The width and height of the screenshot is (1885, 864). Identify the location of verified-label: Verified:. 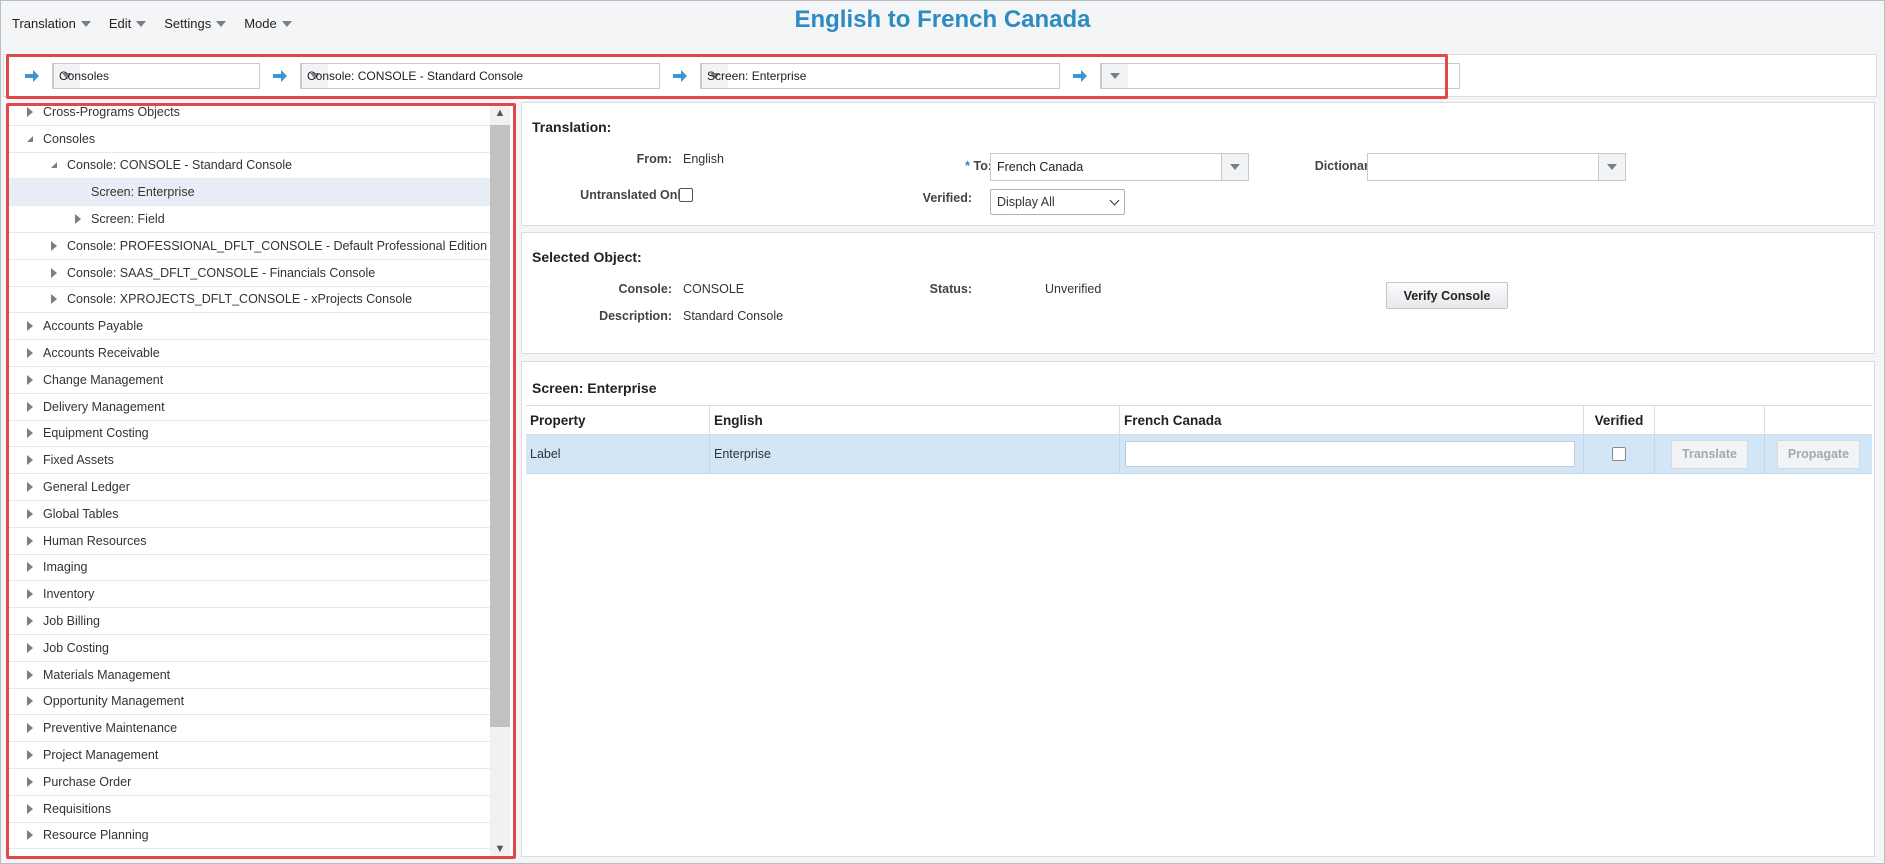
(947, 198).